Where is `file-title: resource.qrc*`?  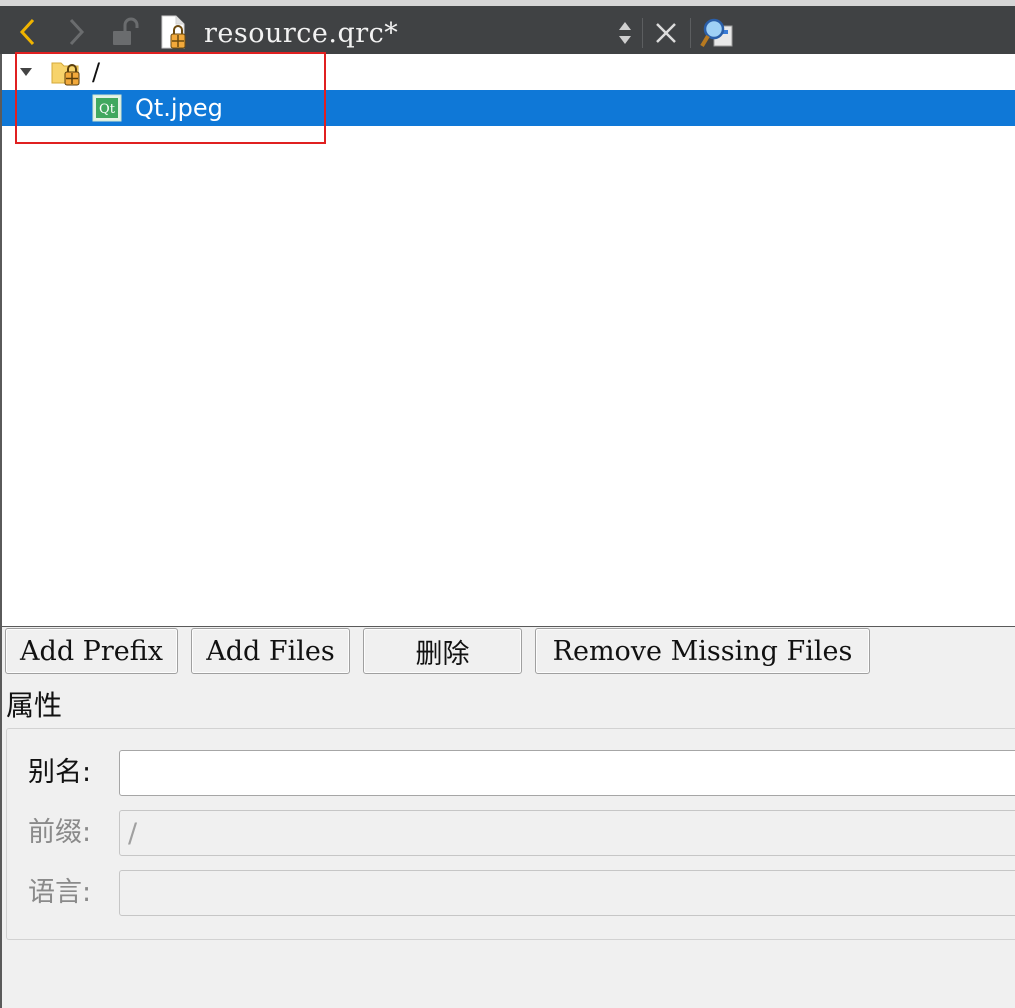
file-title: resource.qrc* is located at coordinates (301, 33).